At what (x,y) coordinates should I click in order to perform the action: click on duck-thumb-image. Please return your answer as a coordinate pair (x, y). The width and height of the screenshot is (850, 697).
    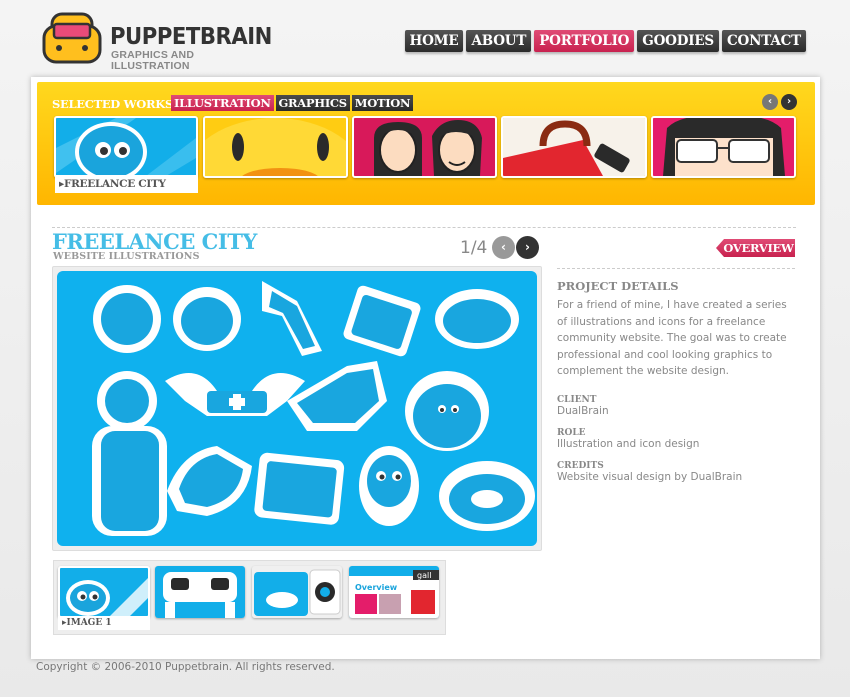
    Looking at the image, I should click on (275, 147).